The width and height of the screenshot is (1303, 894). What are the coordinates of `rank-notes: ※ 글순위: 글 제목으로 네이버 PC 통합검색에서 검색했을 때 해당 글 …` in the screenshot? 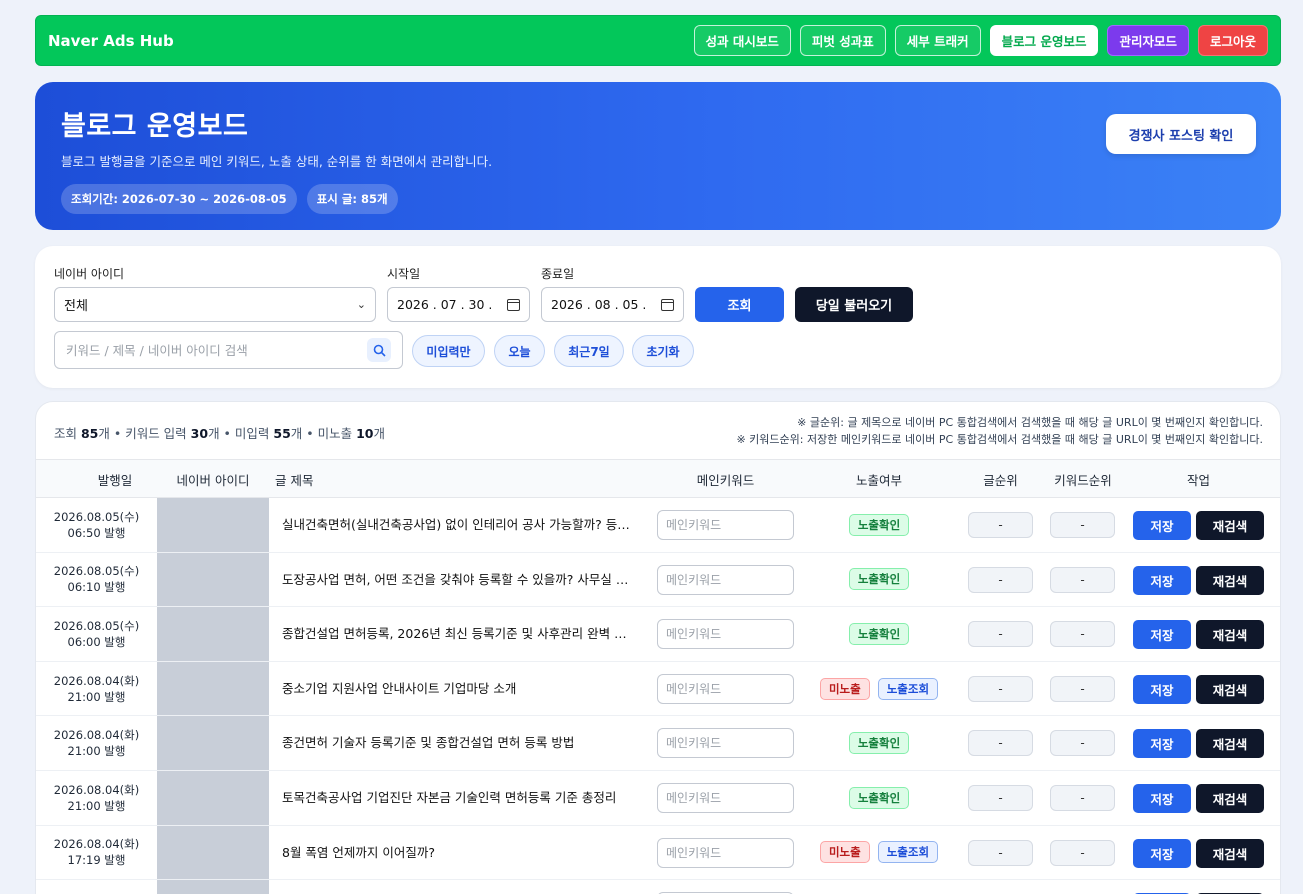 It's located at (999, 431).